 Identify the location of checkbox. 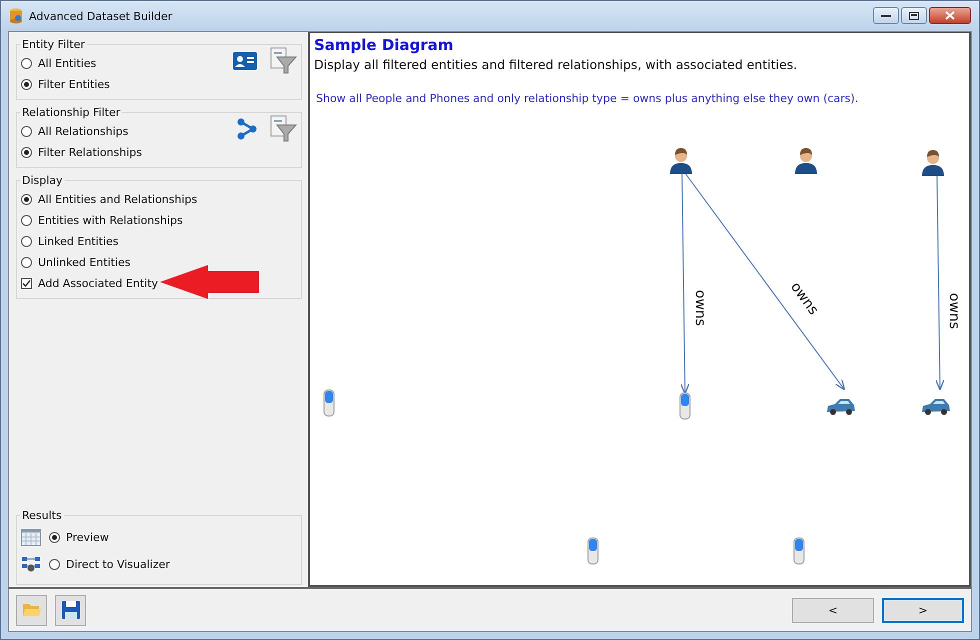
(26, 283).